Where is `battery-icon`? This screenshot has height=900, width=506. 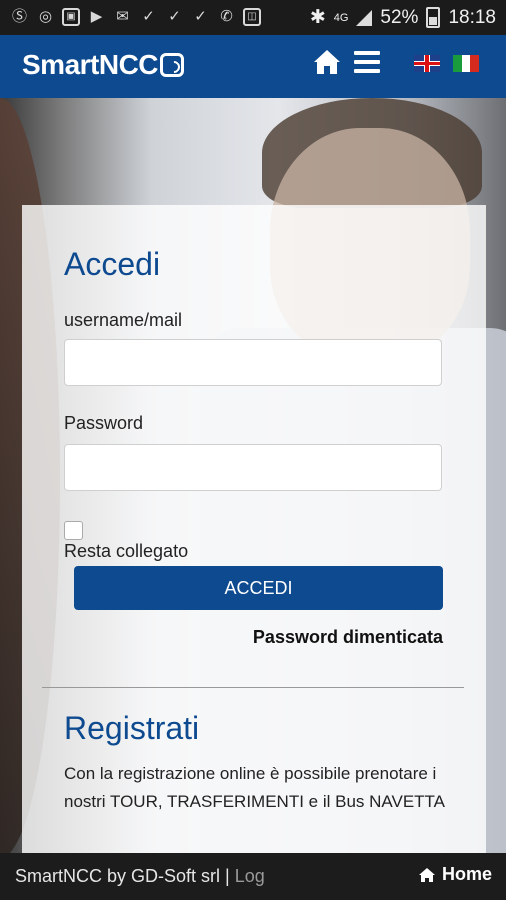 battery-icon is located at coordinates (433, 17).